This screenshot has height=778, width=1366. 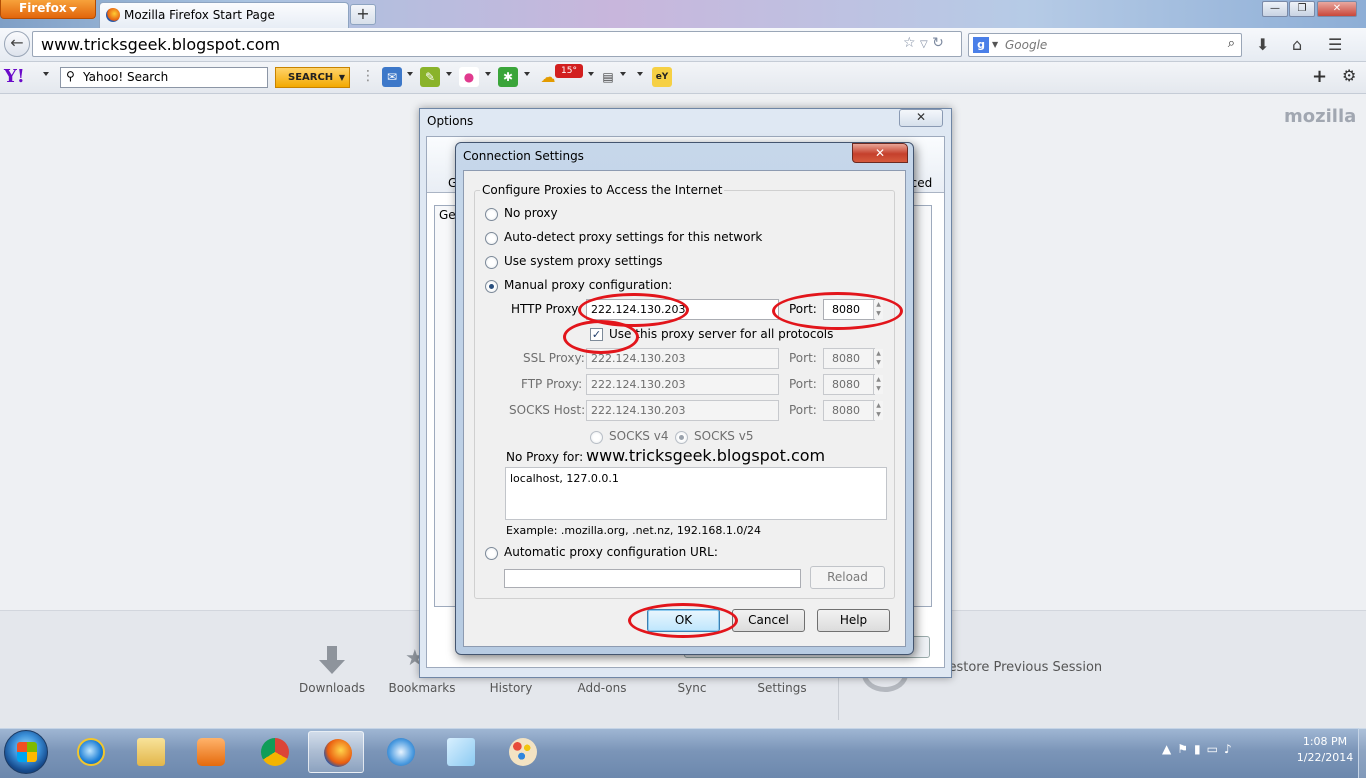 What do you see at coordinates (681, 437) in the screenshot?
I see `radio-socks-v5` at bounding box center [681, 437].